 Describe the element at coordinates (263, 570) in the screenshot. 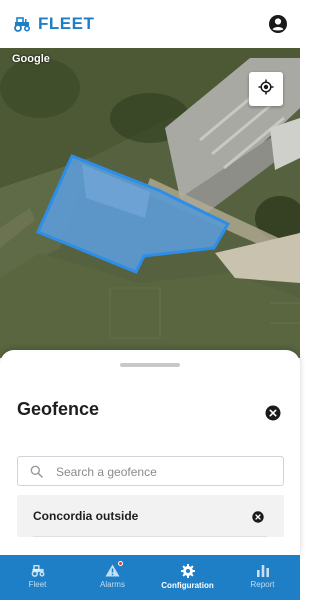

I see `bar-chart-icon` at that location.